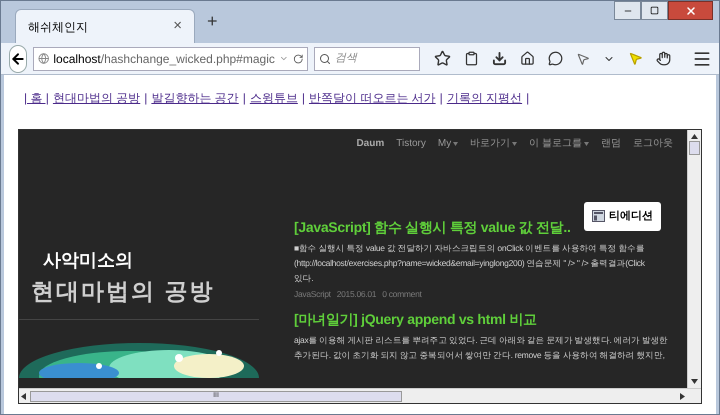  I want to click on post-meta: 0 comment, so click(402, 294).